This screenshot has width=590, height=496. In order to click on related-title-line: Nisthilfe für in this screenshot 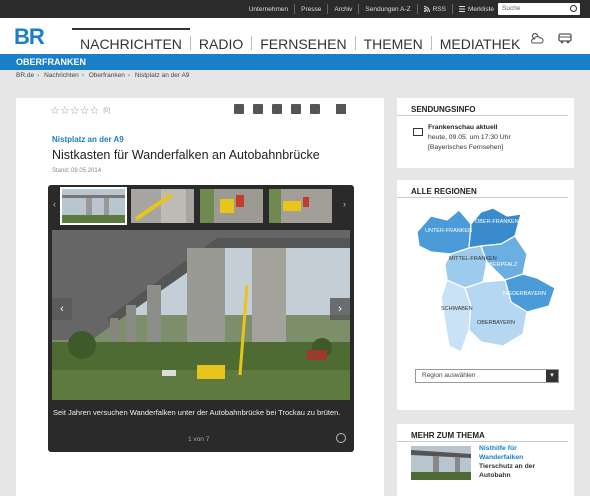, I will do `click(498, 448)`.